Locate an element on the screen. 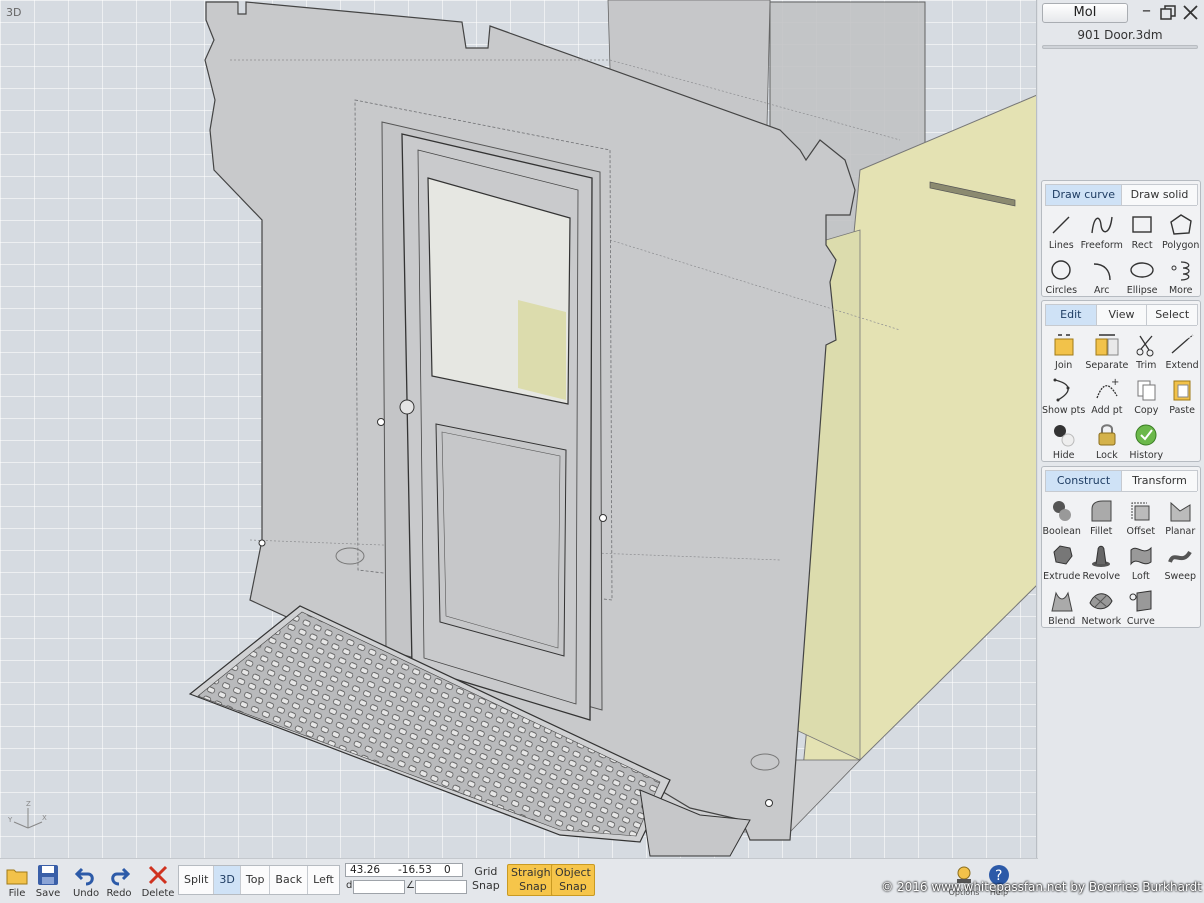 The height and width of the screenshot is (903, 1204). lines-tool: Lines is located at coordinates (1061, 230).